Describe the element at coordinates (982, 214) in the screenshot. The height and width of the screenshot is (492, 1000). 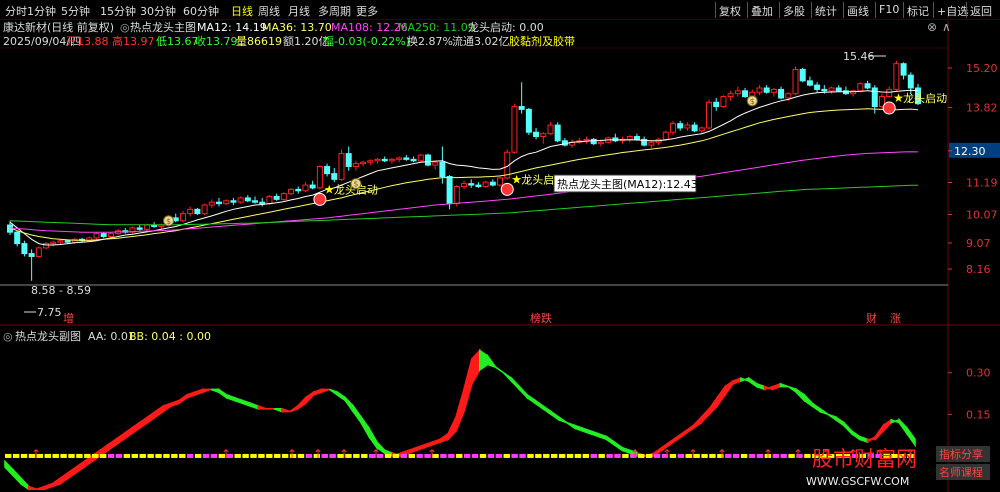
I see `price-tick-4: 10.07` at that location.